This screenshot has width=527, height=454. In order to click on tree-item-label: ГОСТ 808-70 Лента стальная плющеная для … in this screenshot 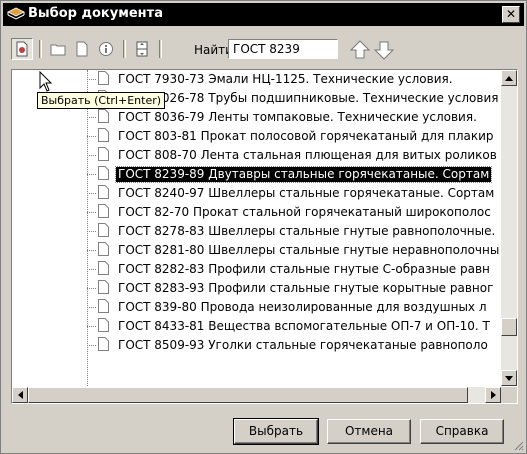, I will do `click(307, 155)`.